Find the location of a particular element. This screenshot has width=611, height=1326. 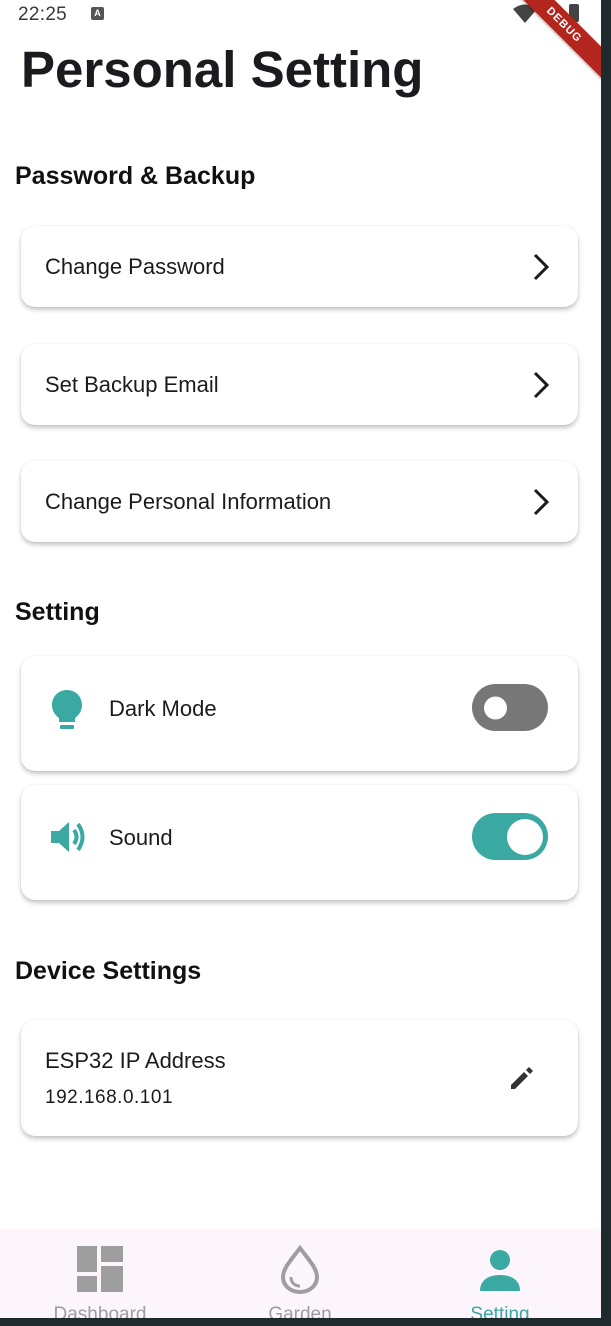

sound-label: Sound is located at coordinates (141, 837).